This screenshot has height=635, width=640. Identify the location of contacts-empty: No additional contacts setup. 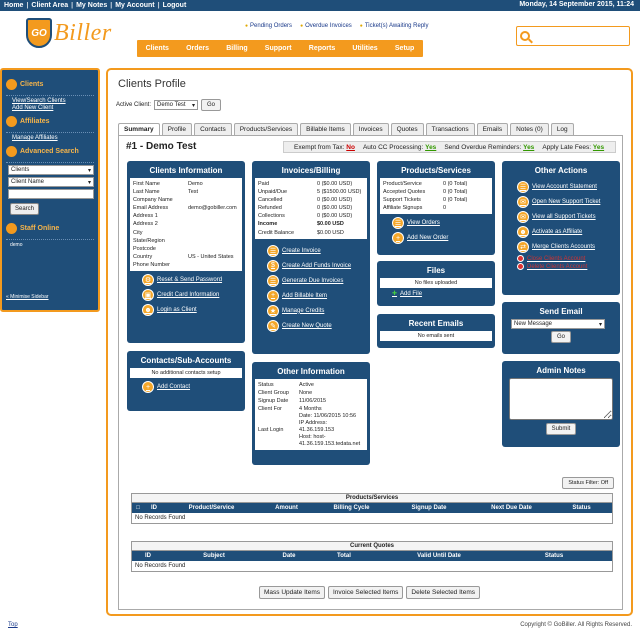
(186, 373).